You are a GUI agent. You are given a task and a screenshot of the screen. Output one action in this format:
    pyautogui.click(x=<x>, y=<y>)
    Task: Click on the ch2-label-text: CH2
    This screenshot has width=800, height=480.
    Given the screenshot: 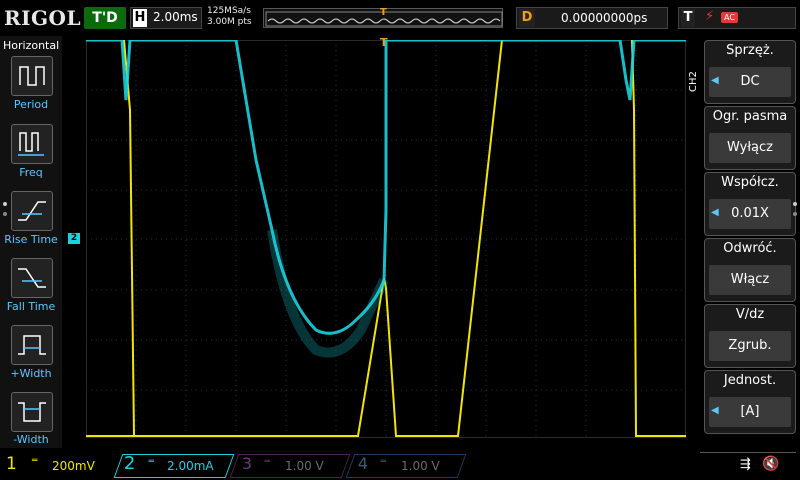 What is the action you would take?
    pyautogui.click(x=693, y=81)
    